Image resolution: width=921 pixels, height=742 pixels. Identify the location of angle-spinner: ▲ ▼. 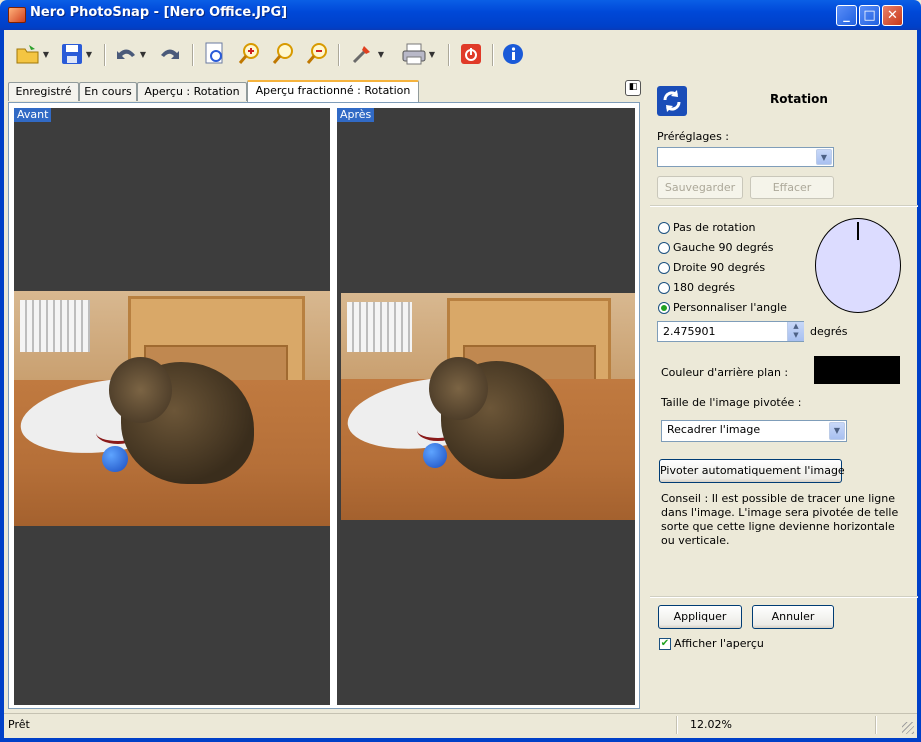
(795, 331).